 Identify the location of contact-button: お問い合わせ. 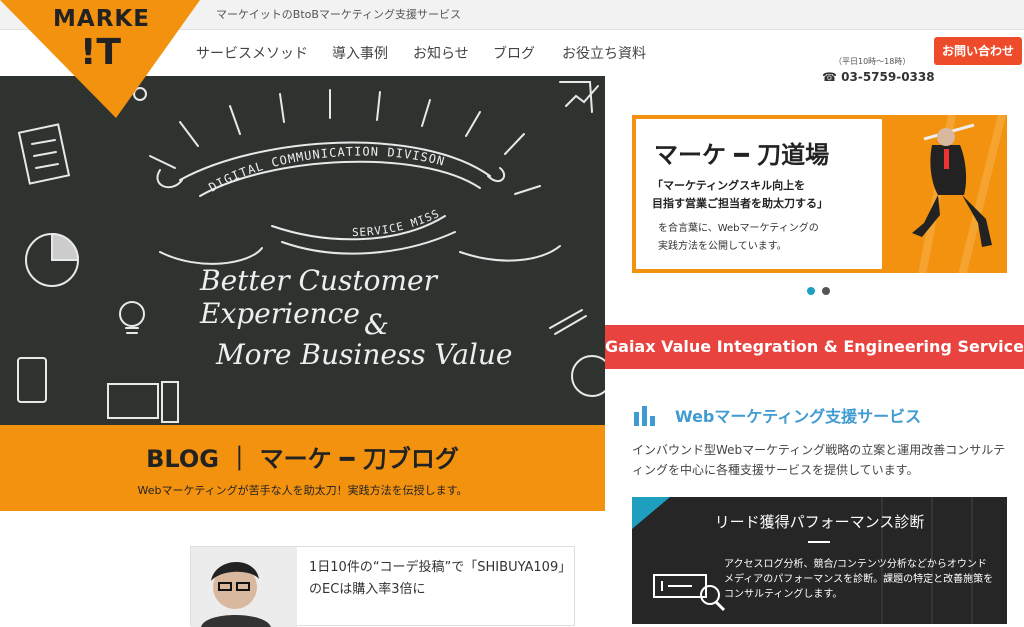
(978, 51).